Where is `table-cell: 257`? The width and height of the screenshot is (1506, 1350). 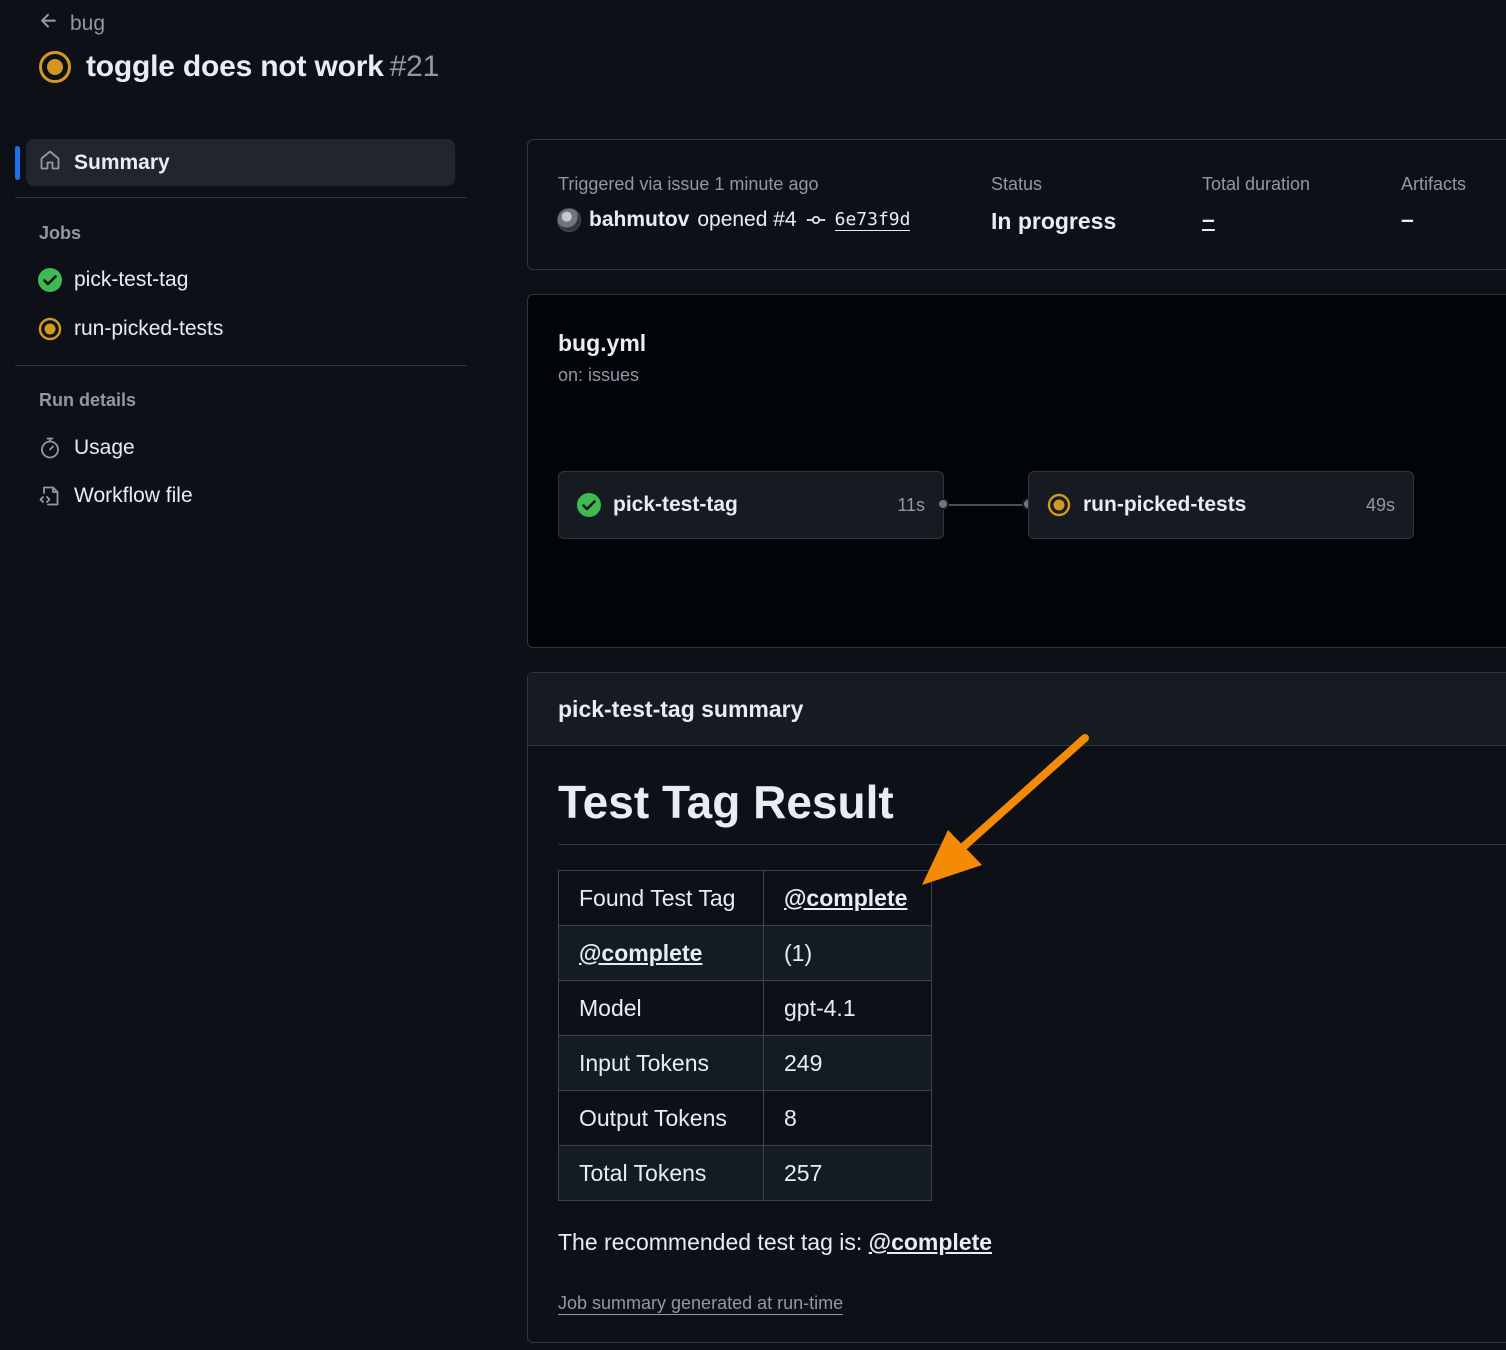
table-cell: 257 is located at coordinates (847, 1173).